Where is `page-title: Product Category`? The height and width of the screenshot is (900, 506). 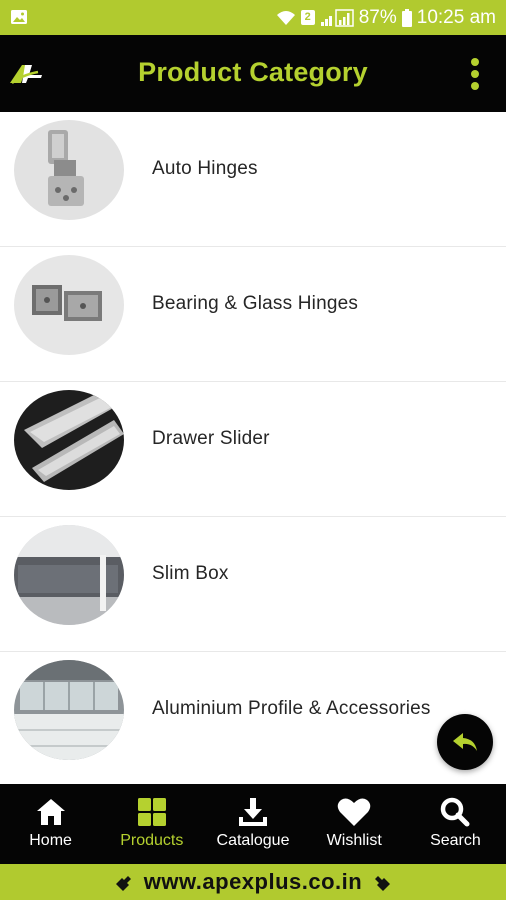
page-title: Product Category is located at coordinates (253, 72).